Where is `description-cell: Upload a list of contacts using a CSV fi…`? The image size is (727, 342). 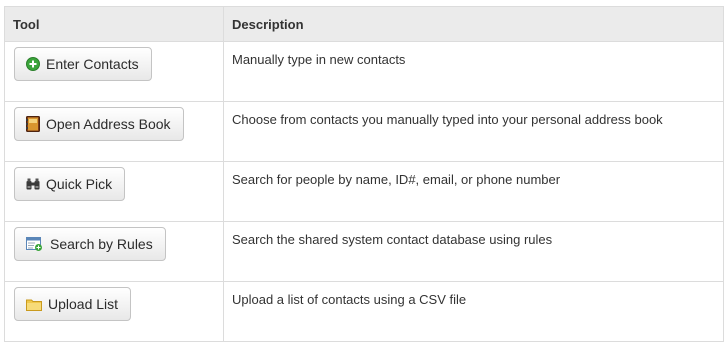
description-cell: Upload a list of contacts using a CSV fi… is located at coordinates (473, 311).